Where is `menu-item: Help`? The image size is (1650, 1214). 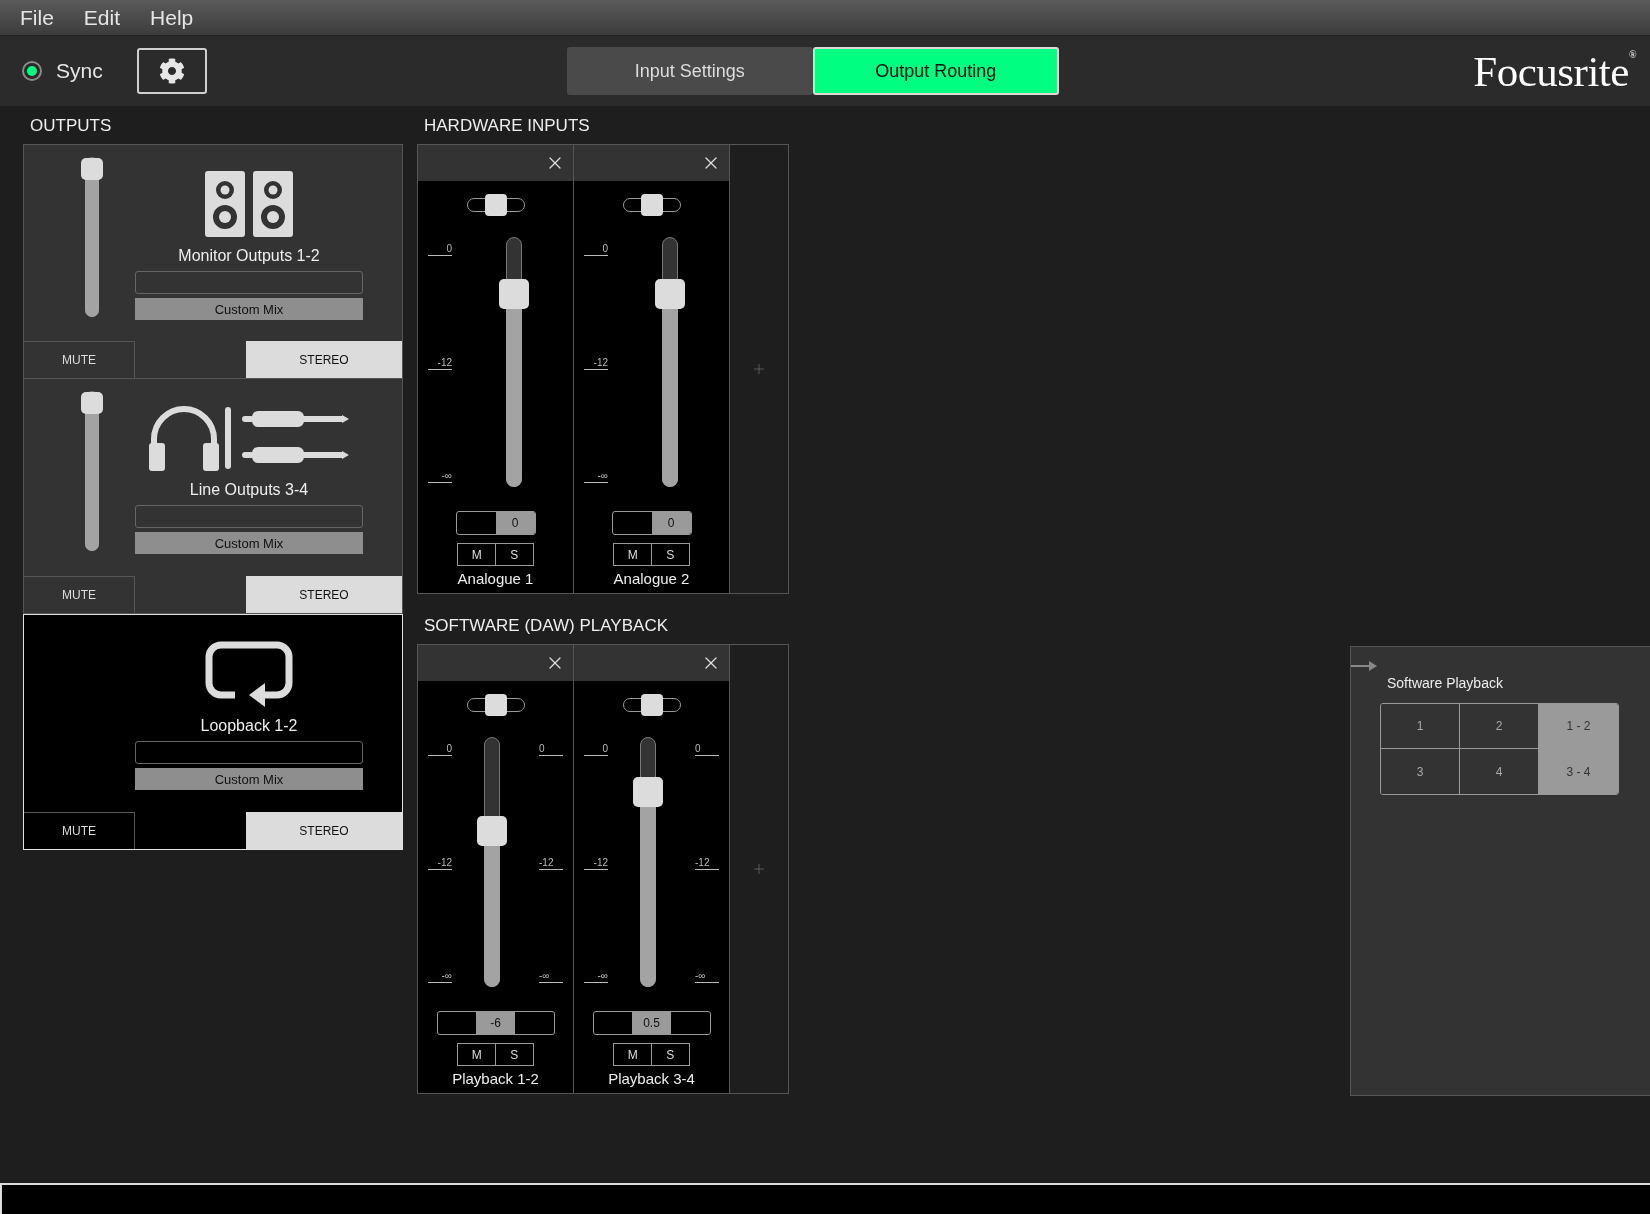
menu-item: Help is located at coordinates (175, 17).